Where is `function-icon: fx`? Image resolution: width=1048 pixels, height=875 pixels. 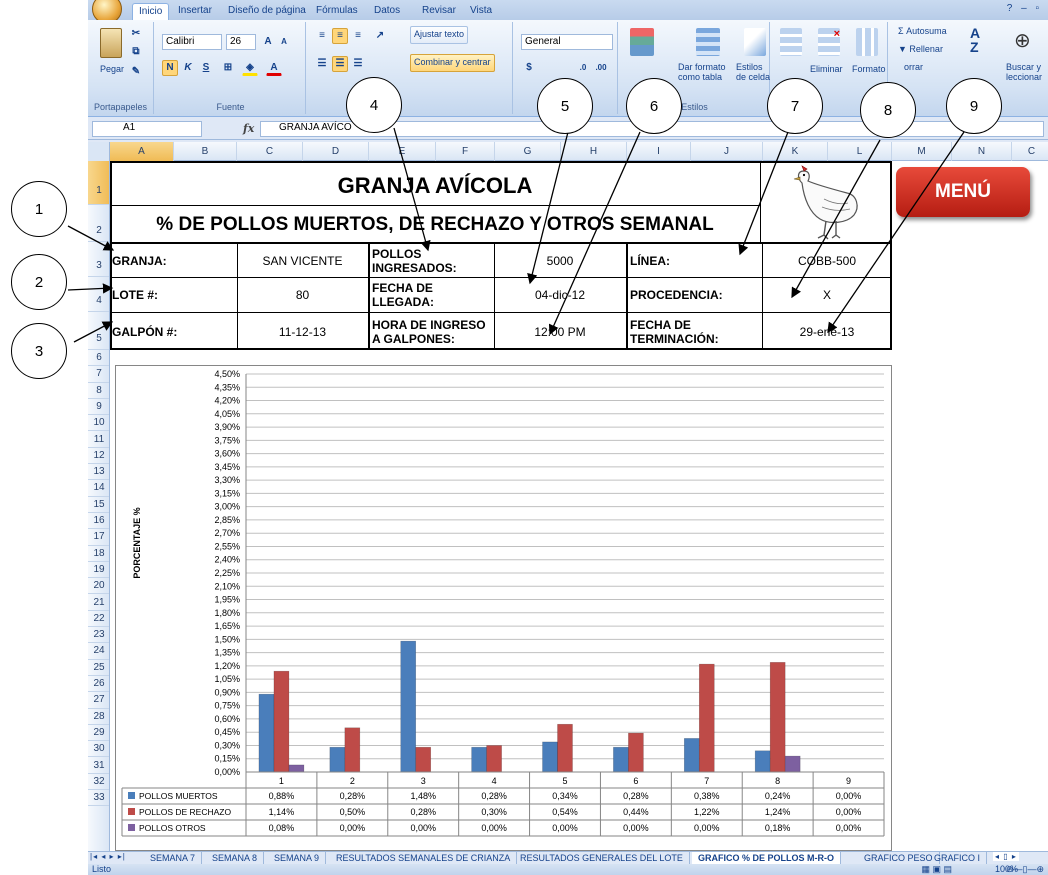 function-icon: fx is located at coordinates (248, 128).